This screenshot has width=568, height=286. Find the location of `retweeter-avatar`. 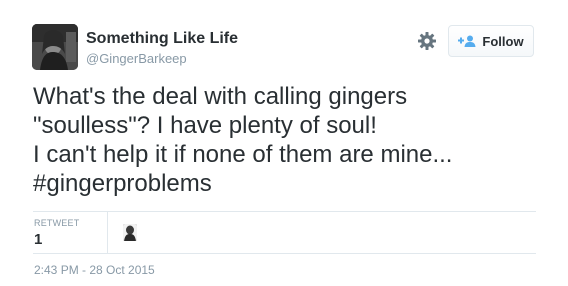

retweeter-avatar is located at coordinates (130, 232).